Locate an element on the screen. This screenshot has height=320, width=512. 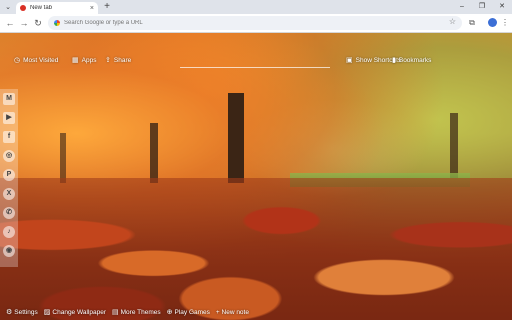
new-note-button: + New note is located at coordinates (232, 312).